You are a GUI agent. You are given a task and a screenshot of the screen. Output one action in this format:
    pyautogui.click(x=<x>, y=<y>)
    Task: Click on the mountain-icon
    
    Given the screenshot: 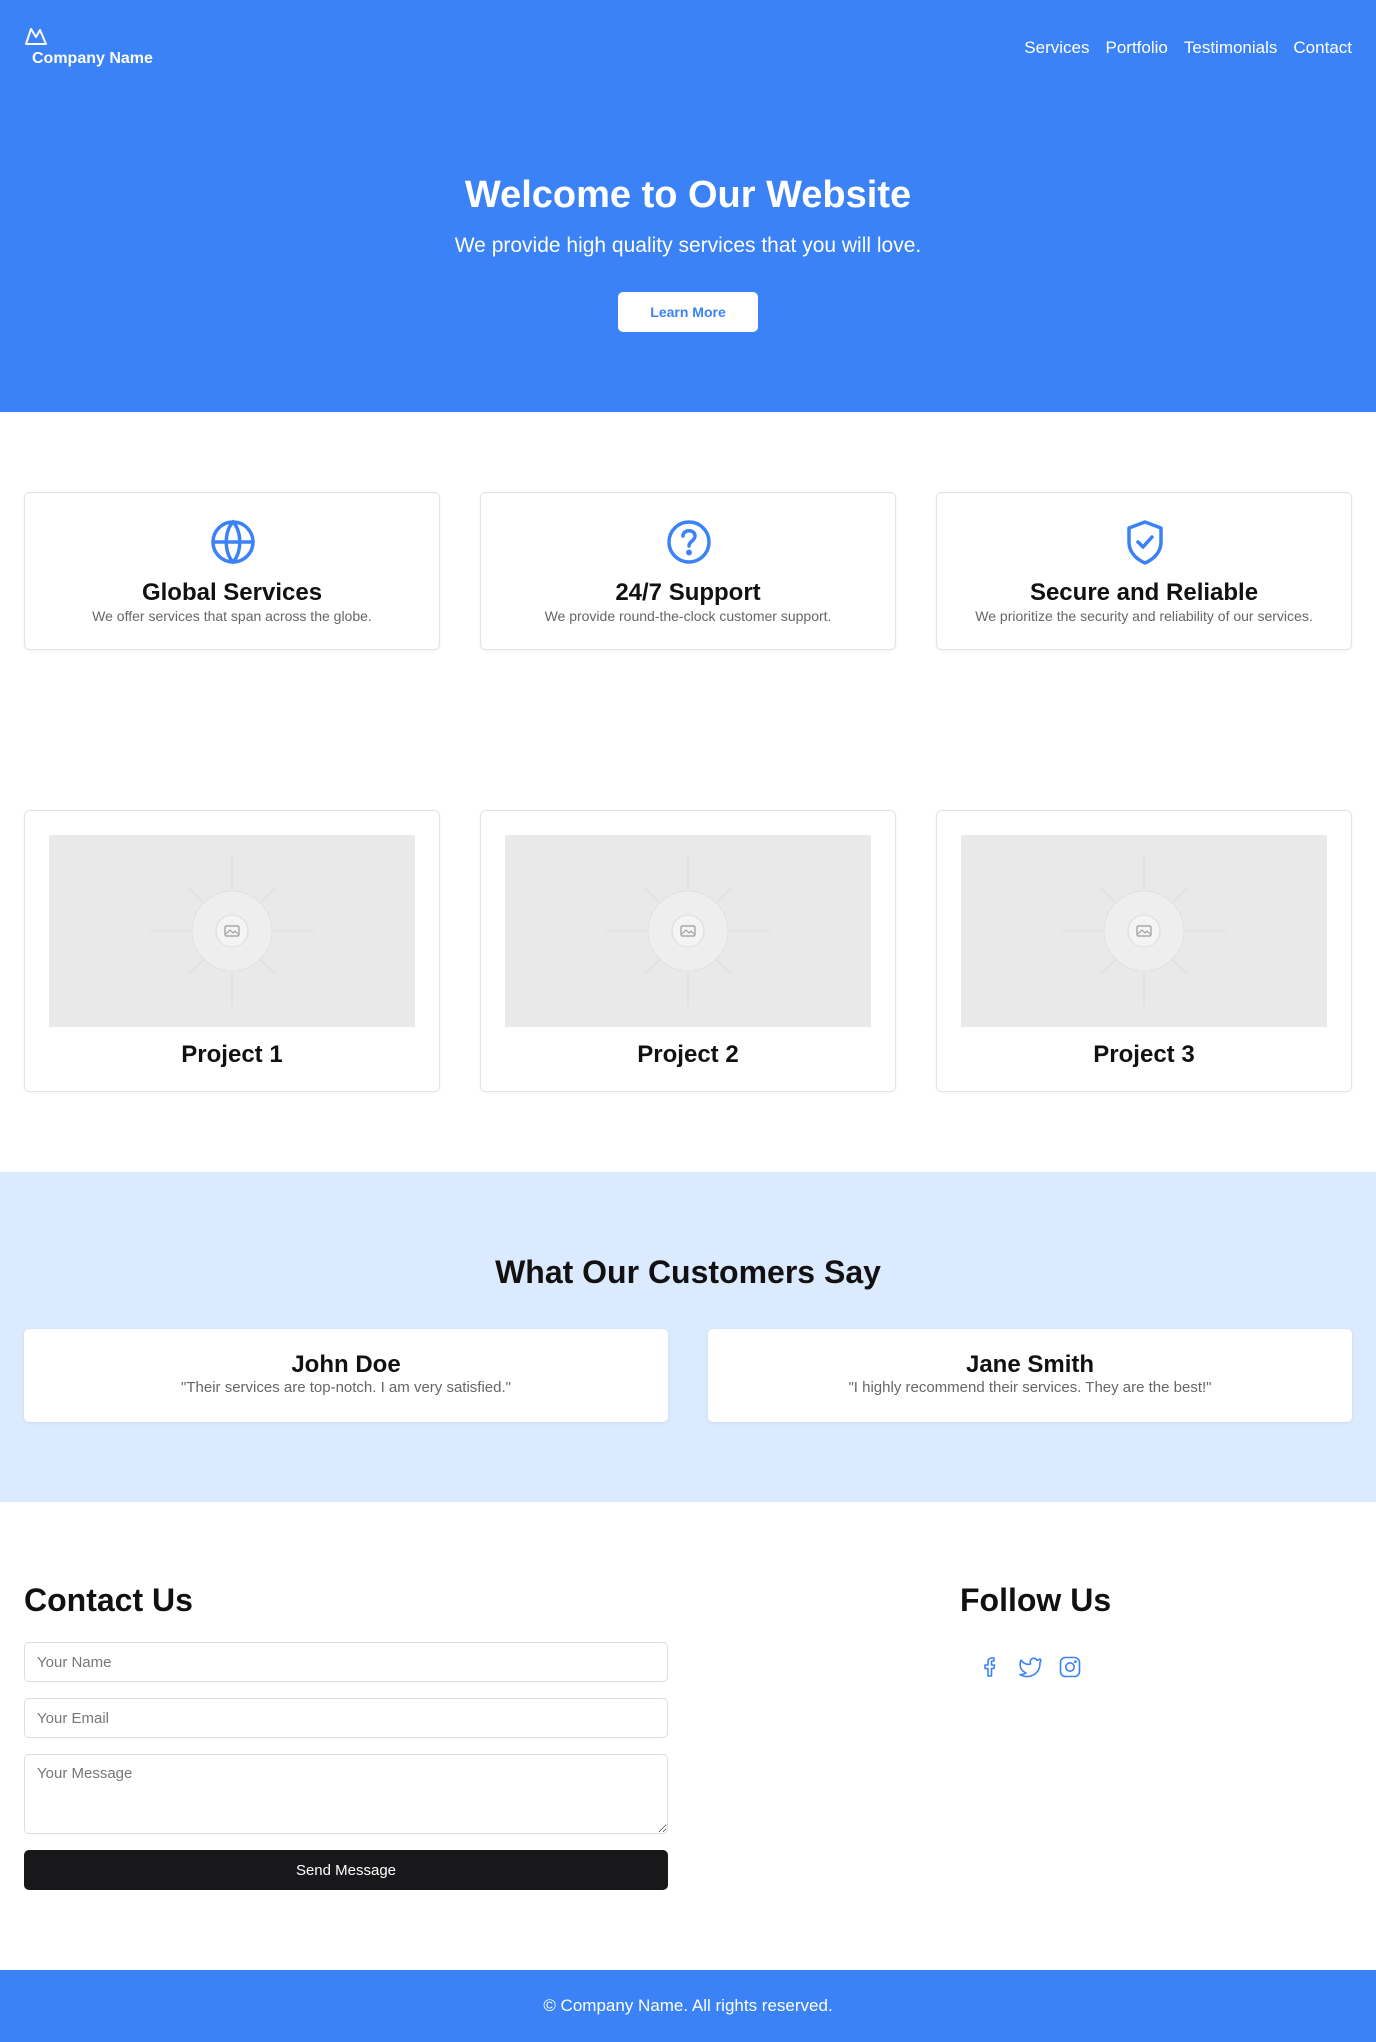 What is the action you would take?
    pyautogui.click(x=36, y=36)
    